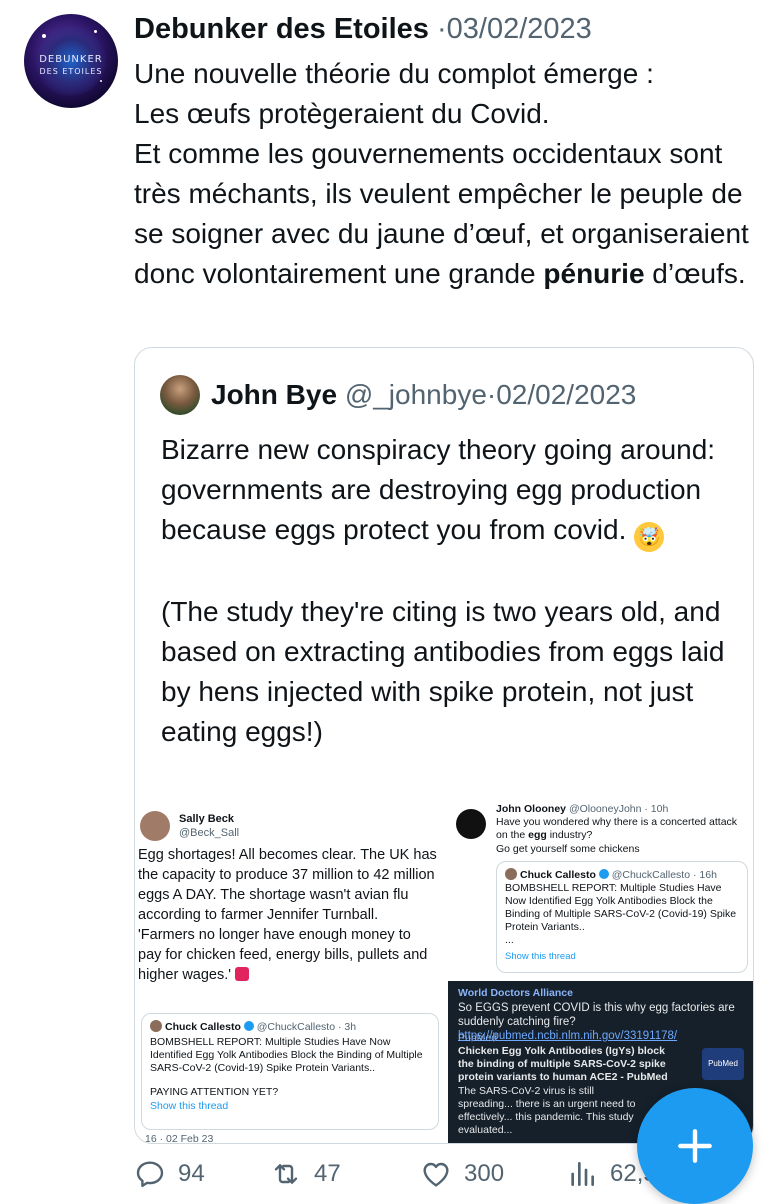 Image resolution: width=779 pixels, height=1204 pixels. What do you see at coordinates (594, 273) in the screenshot?
I see `tweet-text-bold: pénurie` at bounding box center [594, 273].